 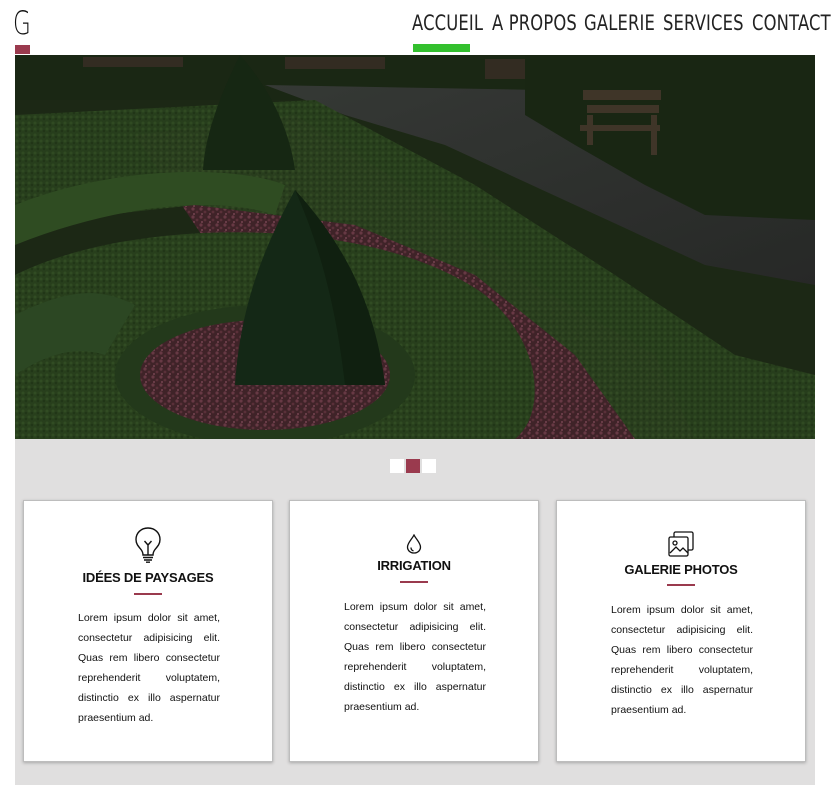 I want to click on photo-gallery-icon, so click(x=681, y=546).